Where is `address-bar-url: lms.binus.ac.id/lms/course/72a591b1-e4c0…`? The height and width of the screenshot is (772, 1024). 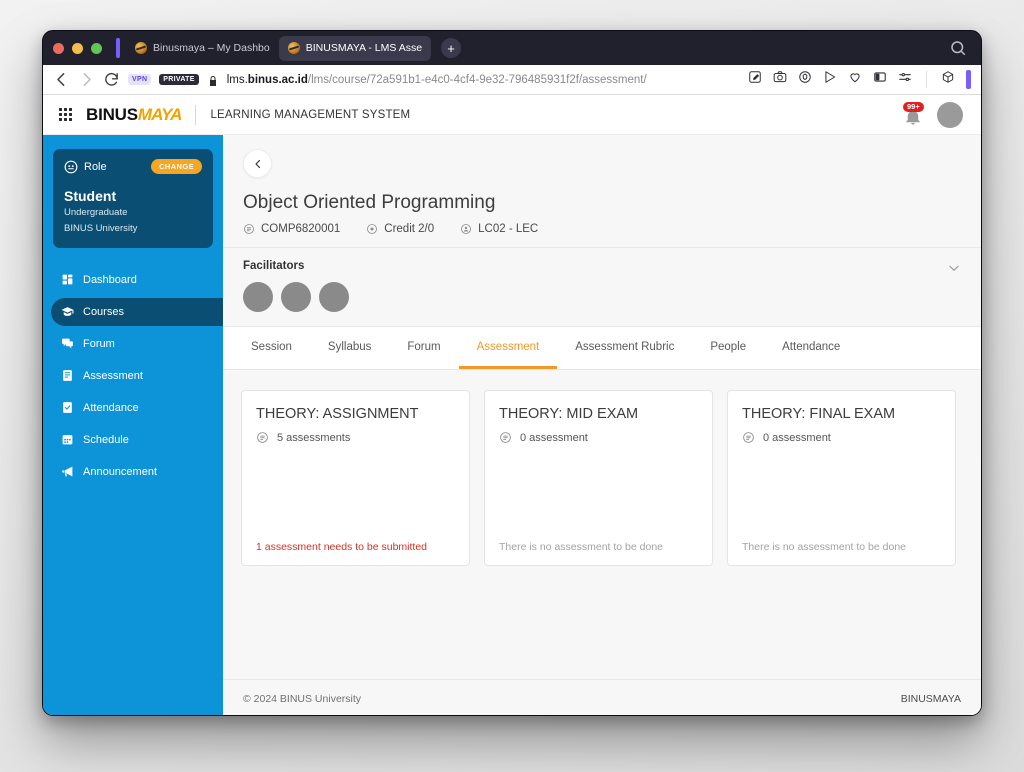 address-bar-url: lms.binus.ac.id/lms/course/72a591b1-e4c0… is located at coordinates (483, 80).